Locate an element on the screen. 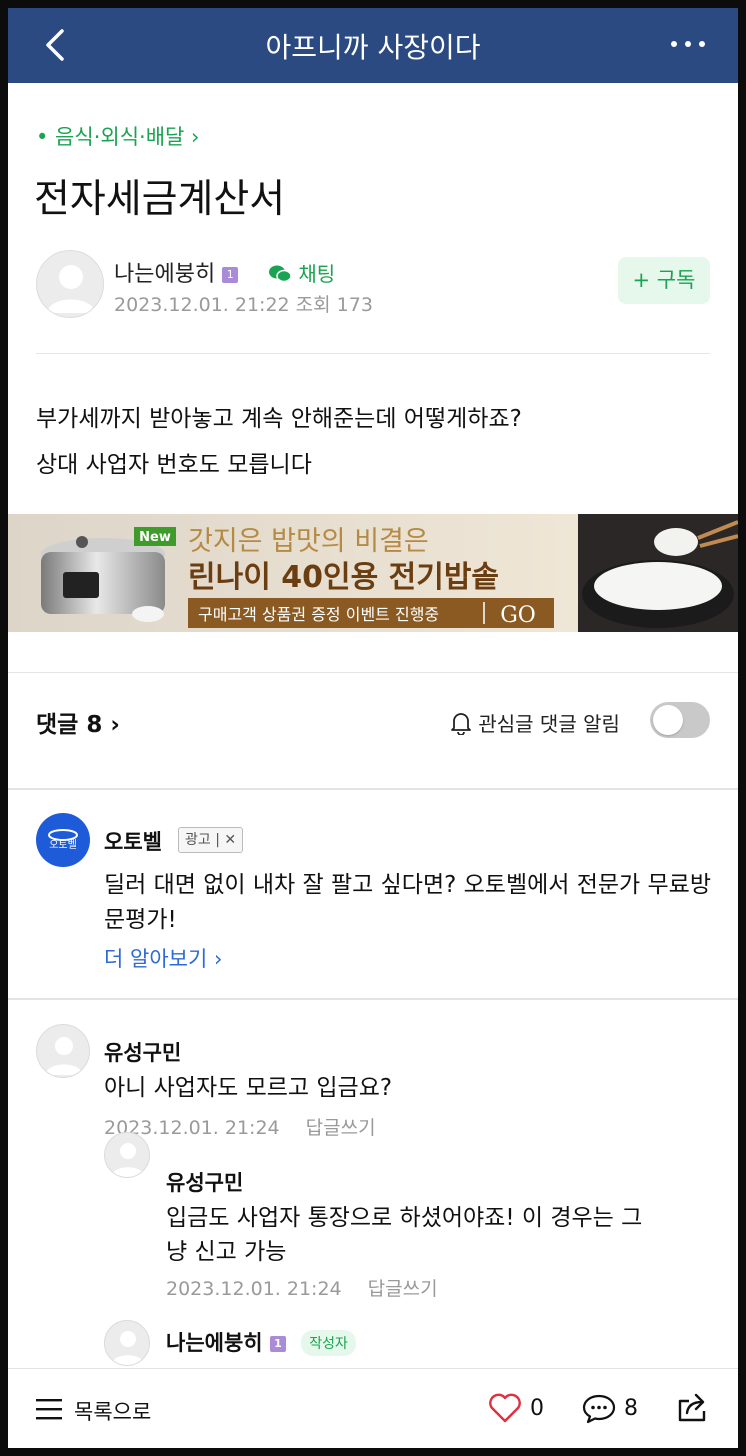  post-title: 전자세금계산서 is located at coordinates (160, 199).